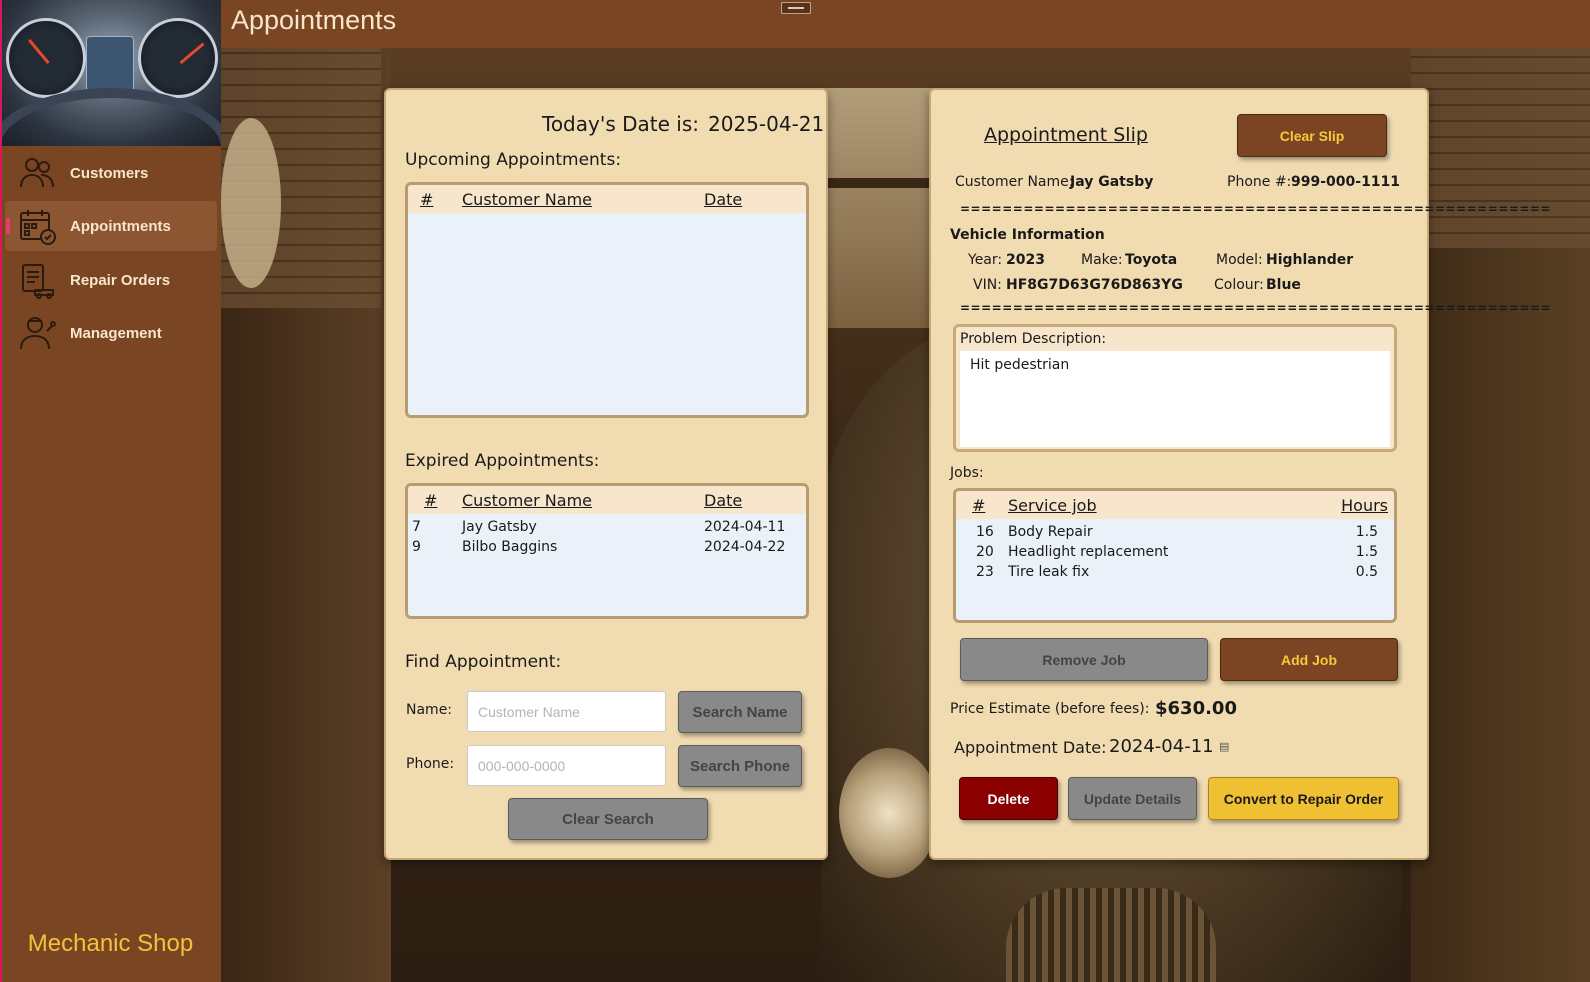  What do you see at coordinates (116, 333) in the screenshot?
I see `sidebar-item-label: Management` at bounding box center [116, 333].